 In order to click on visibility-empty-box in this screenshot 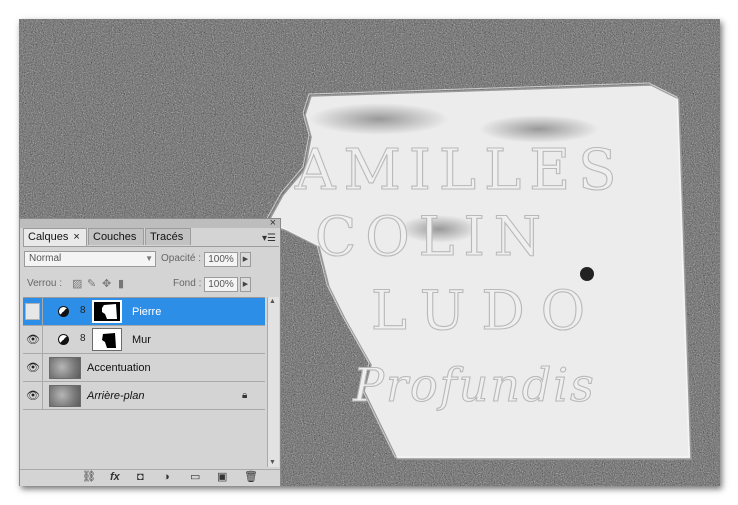, I will do `click(32, 311)`.